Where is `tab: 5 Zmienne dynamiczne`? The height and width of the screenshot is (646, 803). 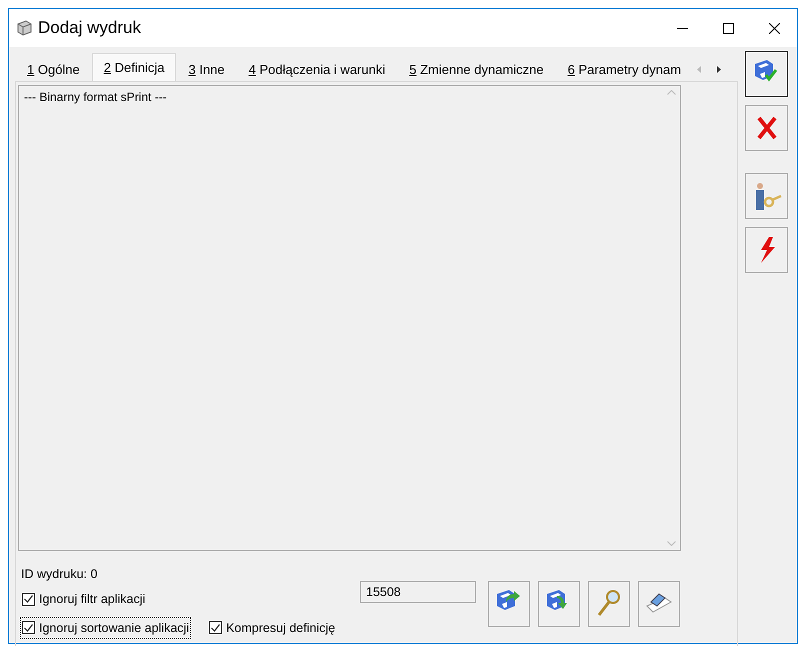
tab: 5 Zmienne dynamiczne is located at coordinates (476, 69).